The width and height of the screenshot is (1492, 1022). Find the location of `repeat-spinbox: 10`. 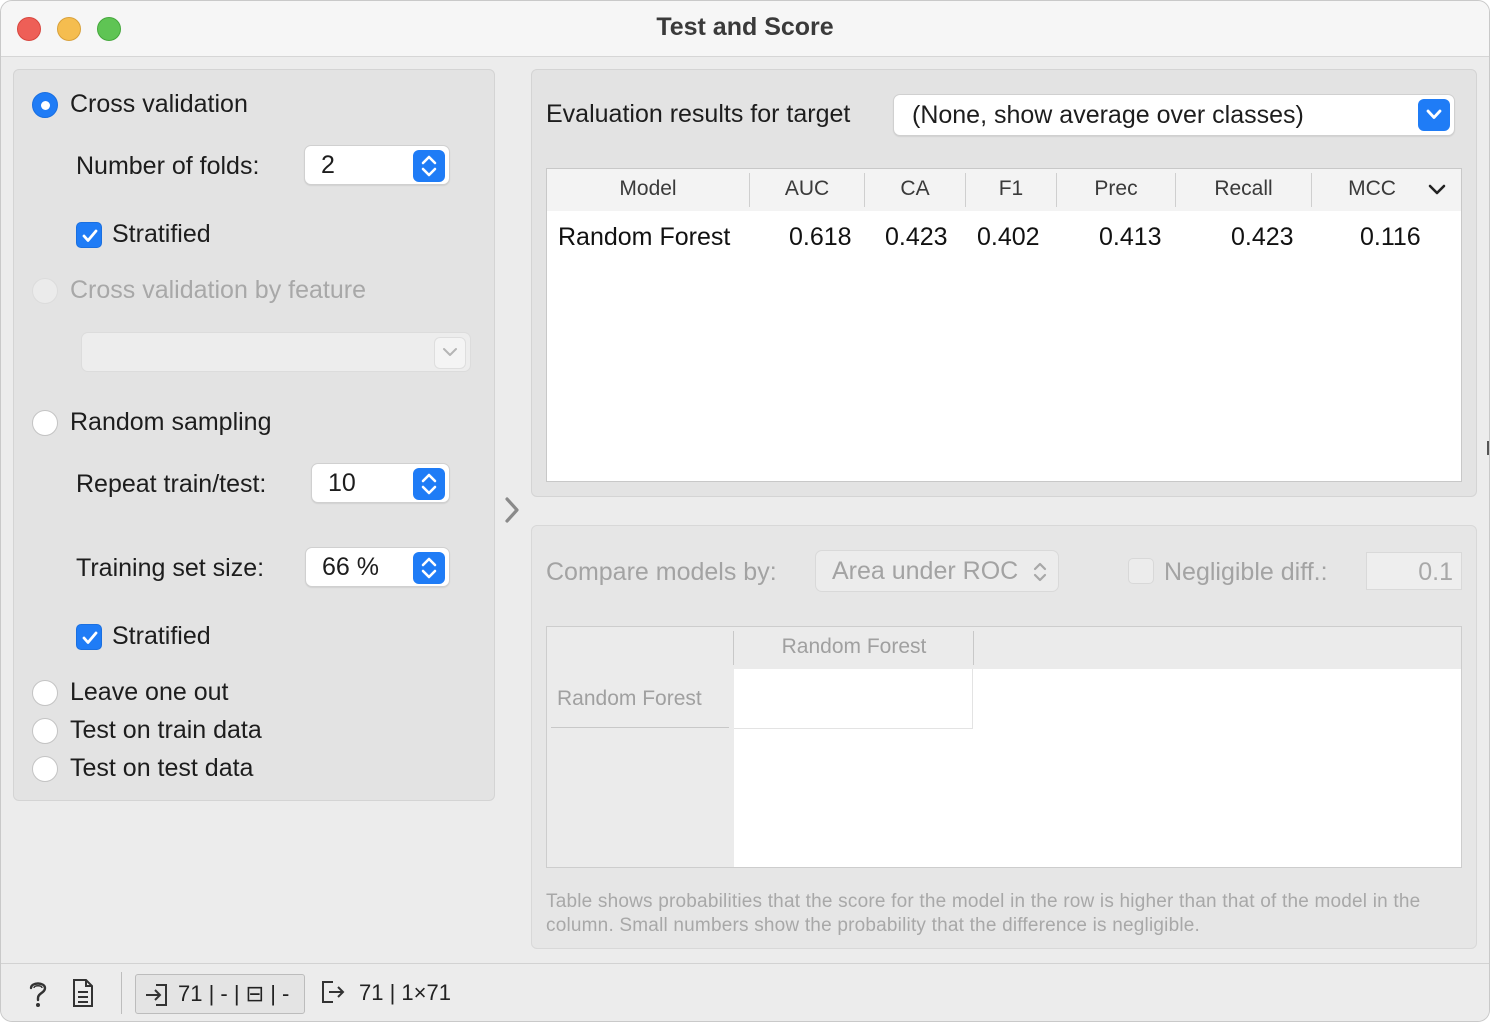

repeat-spinbox: 10 is located at coordinates (380, 483).